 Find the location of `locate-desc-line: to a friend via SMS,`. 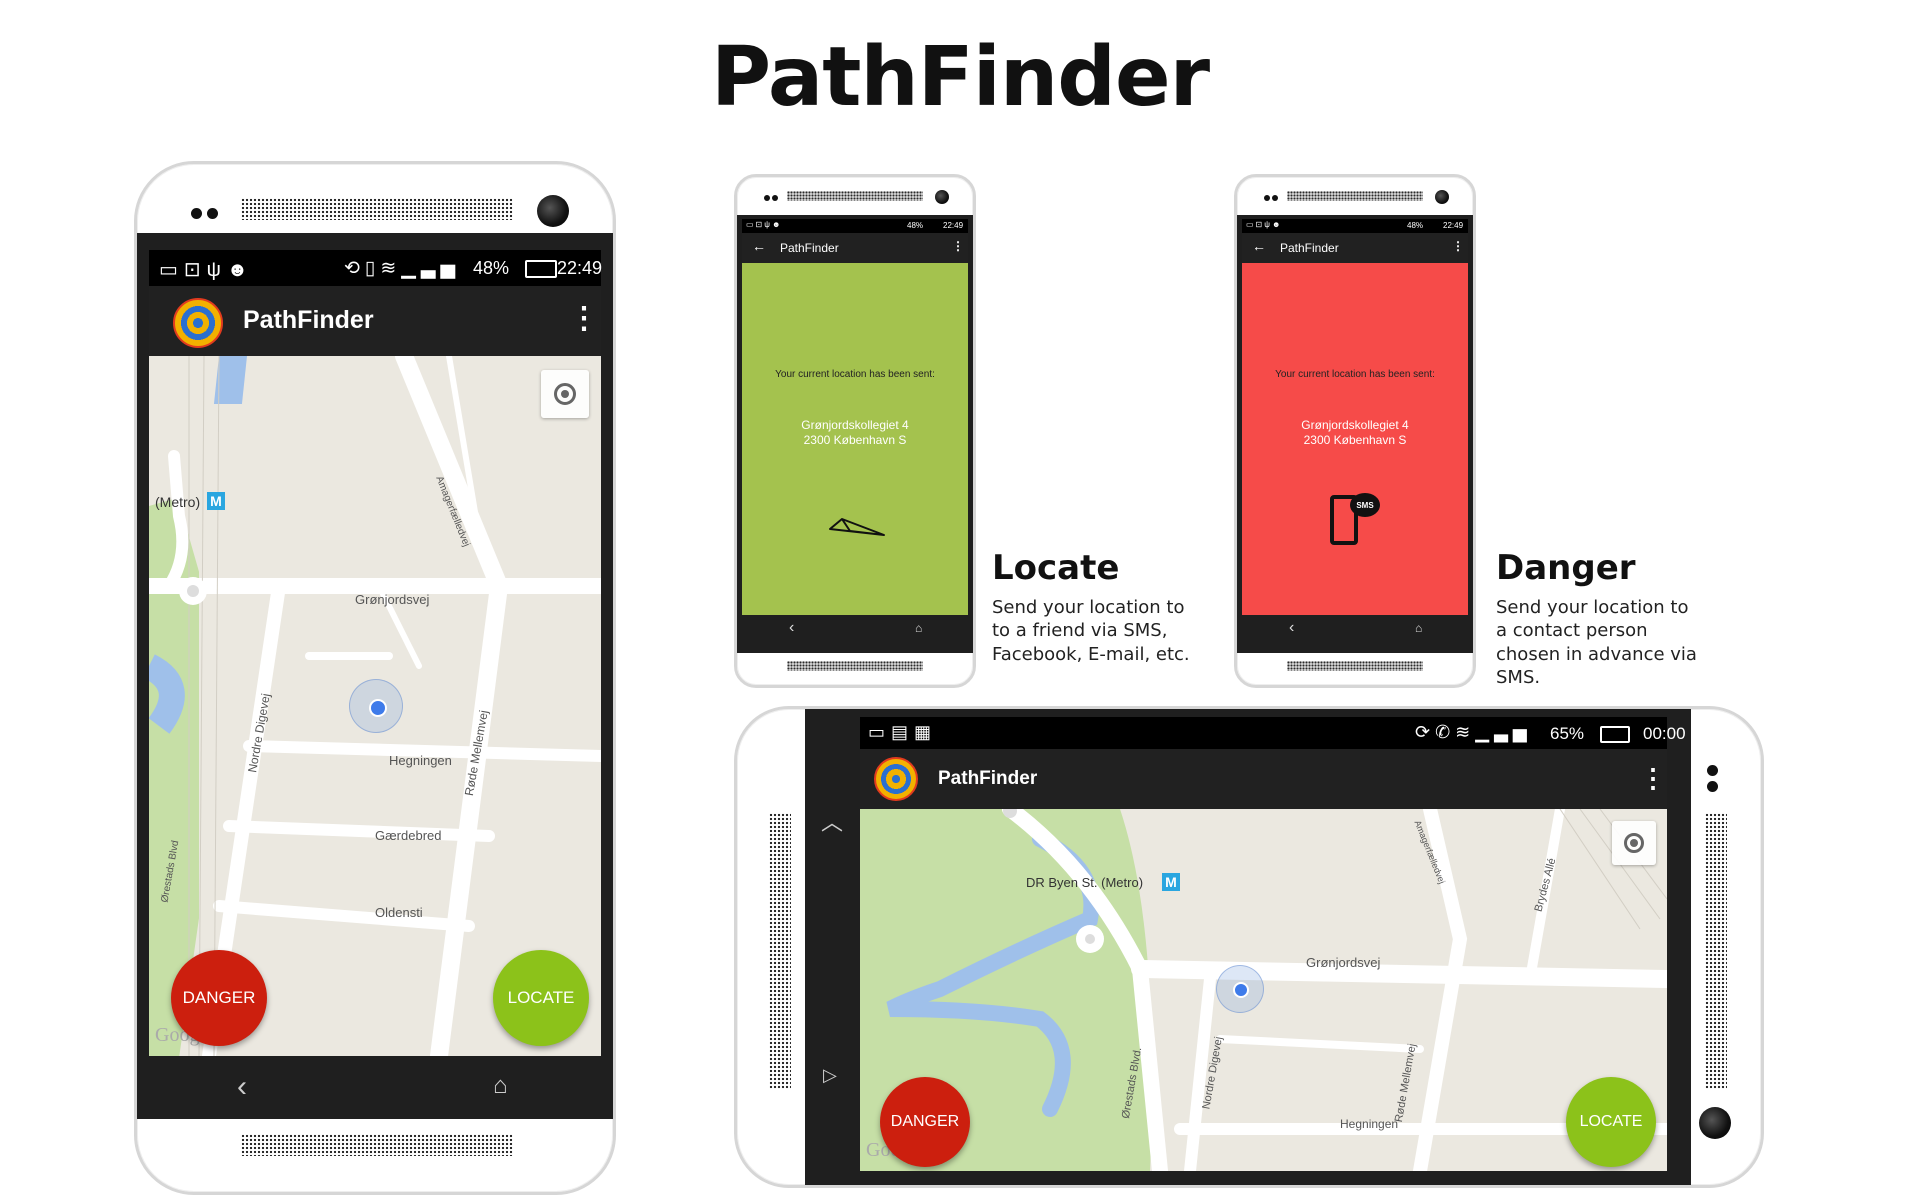

locate-desc-line: to a friend via SMS, is located at coordinates (1080, 631).